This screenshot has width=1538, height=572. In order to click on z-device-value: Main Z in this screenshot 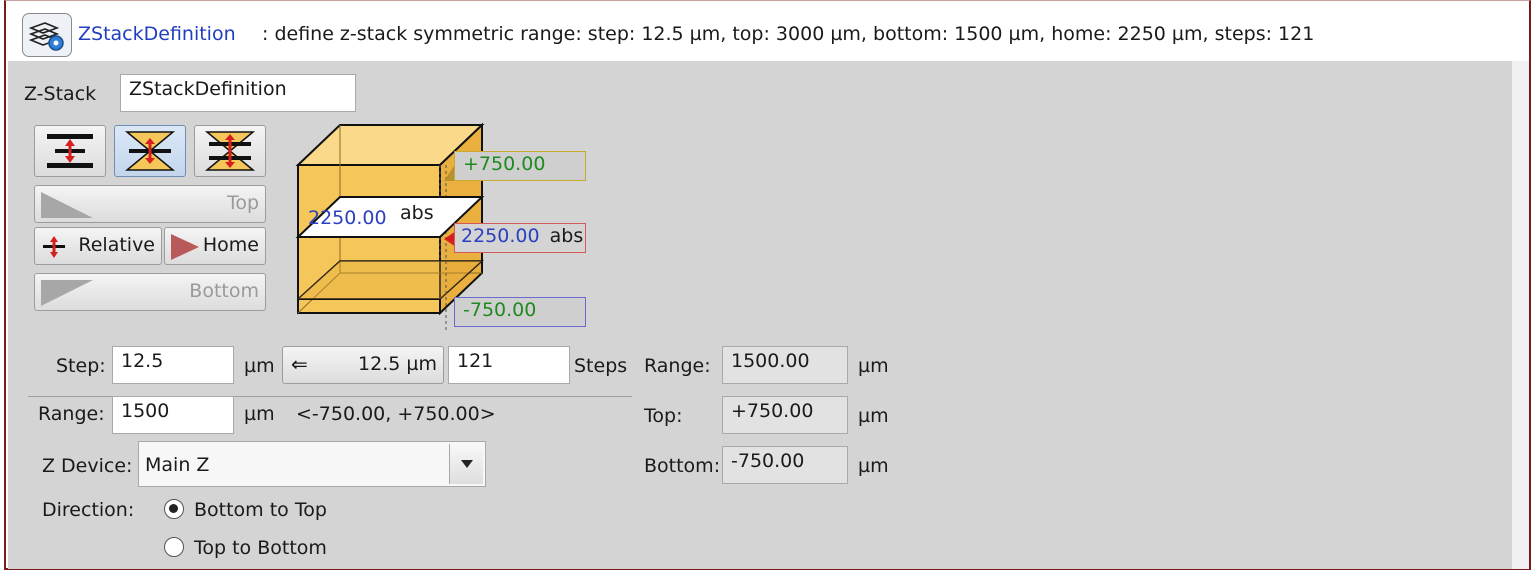, I will do `click(177, 465)`.